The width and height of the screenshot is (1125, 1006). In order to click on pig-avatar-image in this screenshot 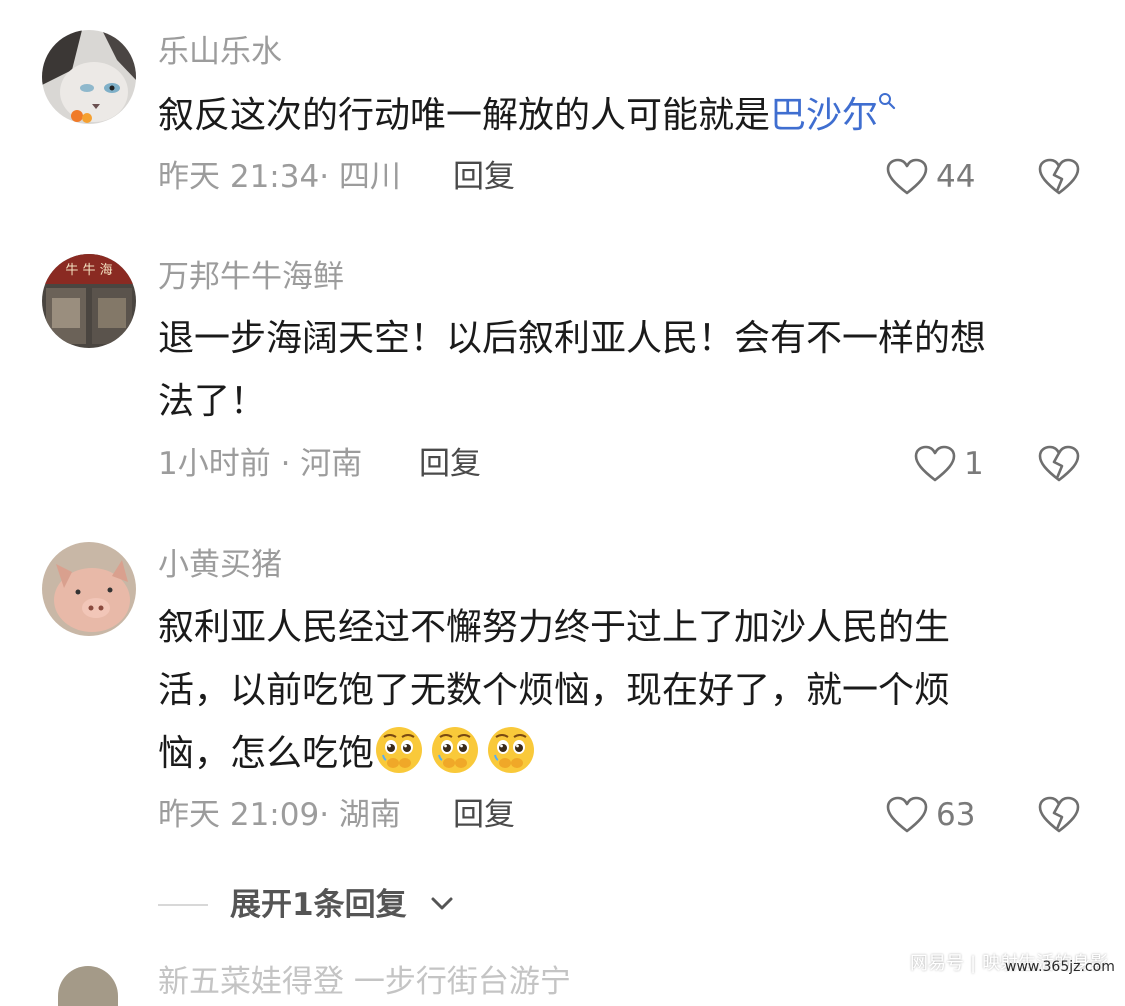, I will do `click(89, 589)`.